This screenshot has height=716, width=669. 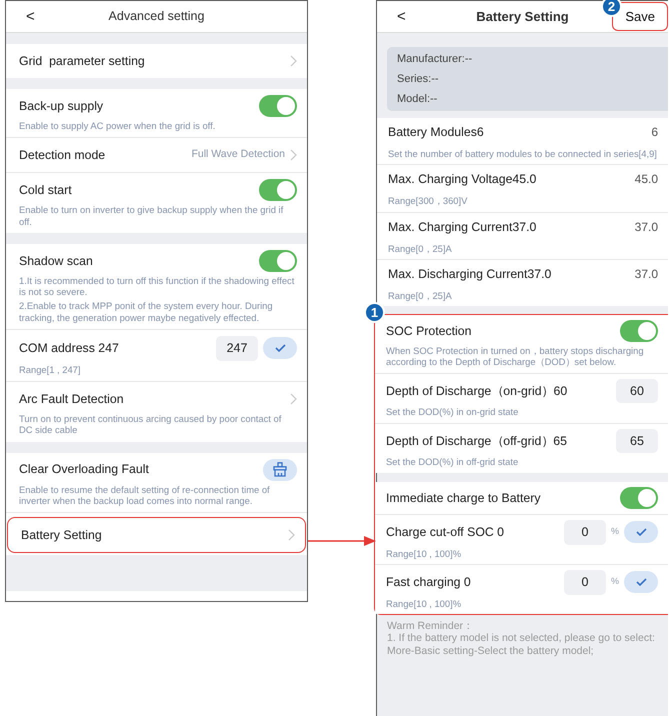 What do you see at coordinates (84, 469) in the screenshot?
I see `setting-label: Clear Overloading Fault` at bounding box center [84, 469].